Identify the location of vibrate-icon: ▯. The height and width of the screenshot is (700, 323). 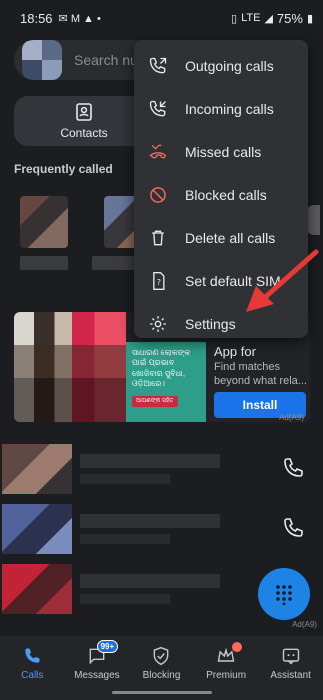
(234, 18).